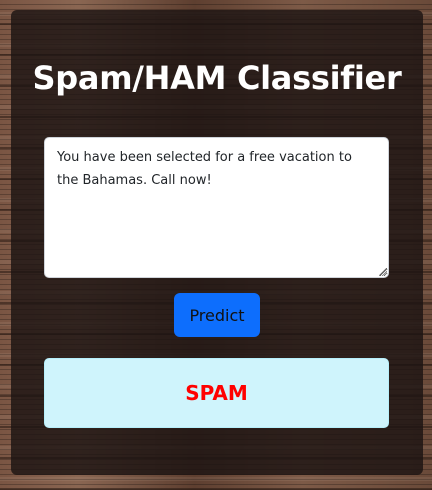 Image resolution: width=432 pixels, height=490 pixels. I want to click on prediction-label: SPAM, so click(216, 393).